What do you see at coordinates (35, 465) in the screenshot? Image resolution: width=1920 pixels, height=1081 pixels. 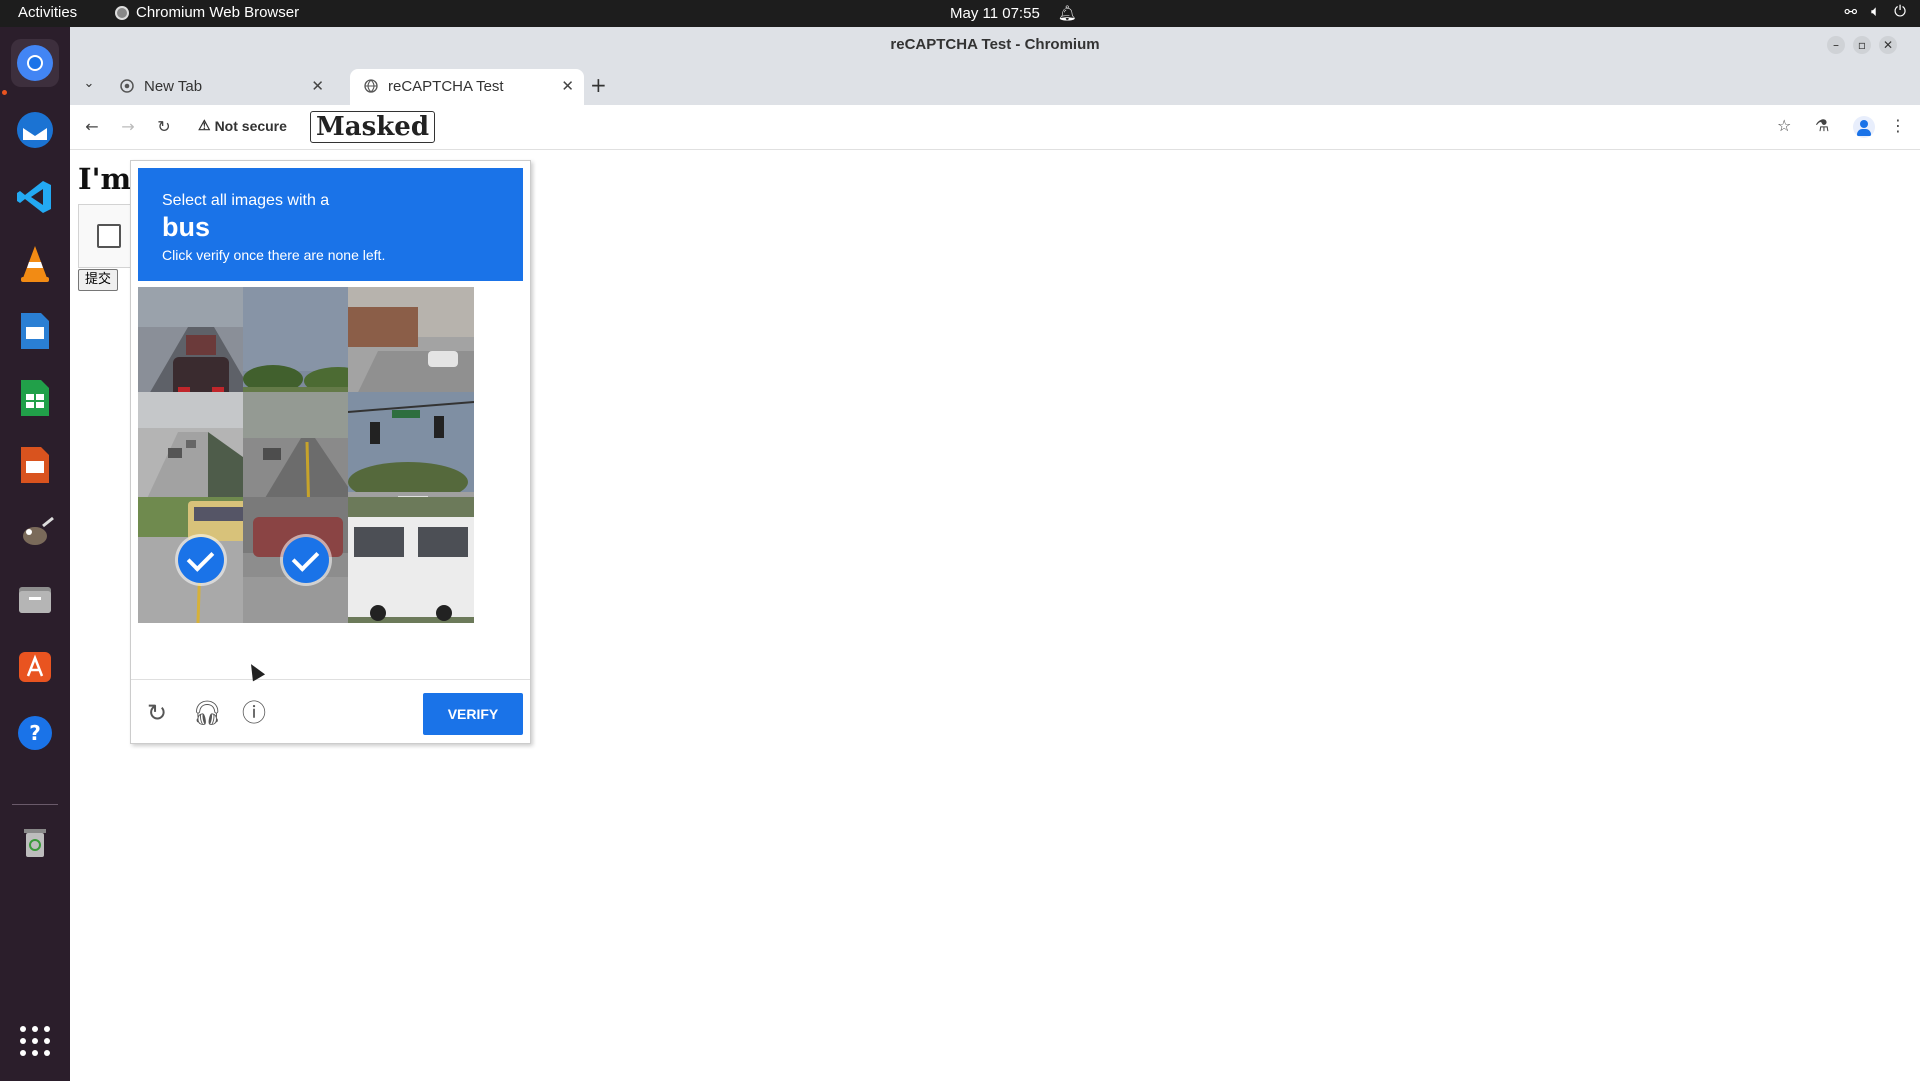 I see `impress-icon` at bounding box center [35, 465].